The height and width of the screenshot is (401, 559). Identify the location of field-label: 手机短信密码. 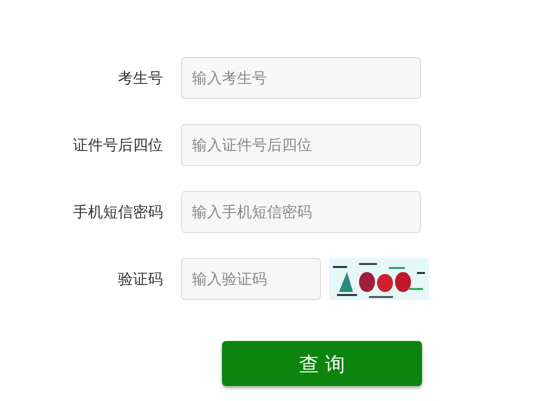
(117, 212).